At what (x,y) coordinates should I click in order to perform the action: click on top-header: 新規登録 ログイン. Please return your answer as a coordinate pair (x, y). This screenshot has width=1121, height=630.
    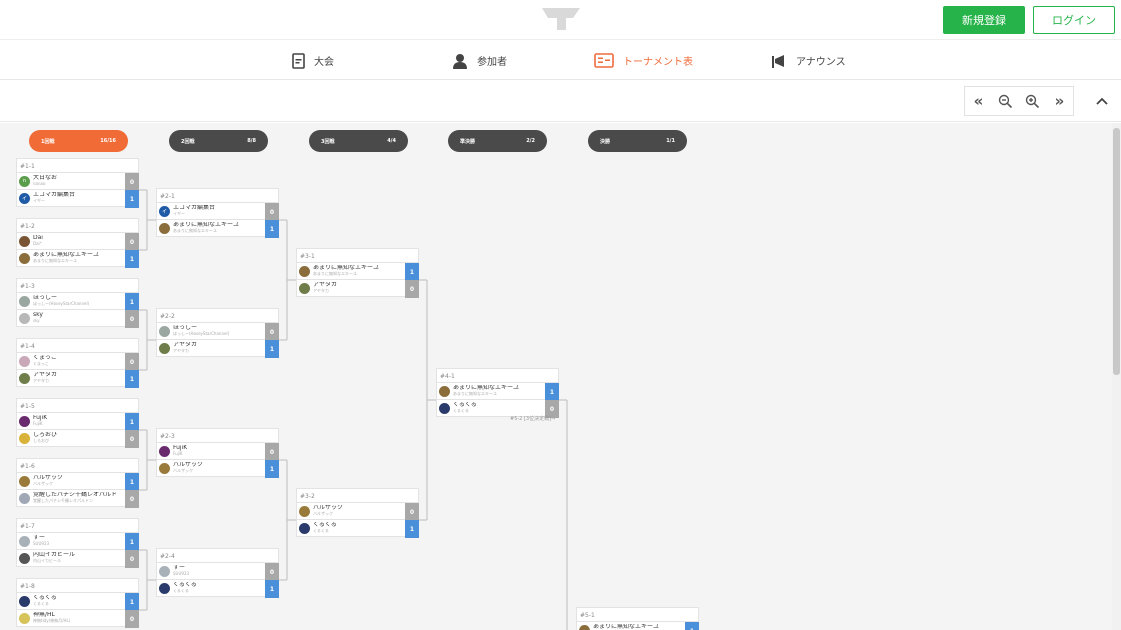
    Looking at the image, I should click on (560, 20).